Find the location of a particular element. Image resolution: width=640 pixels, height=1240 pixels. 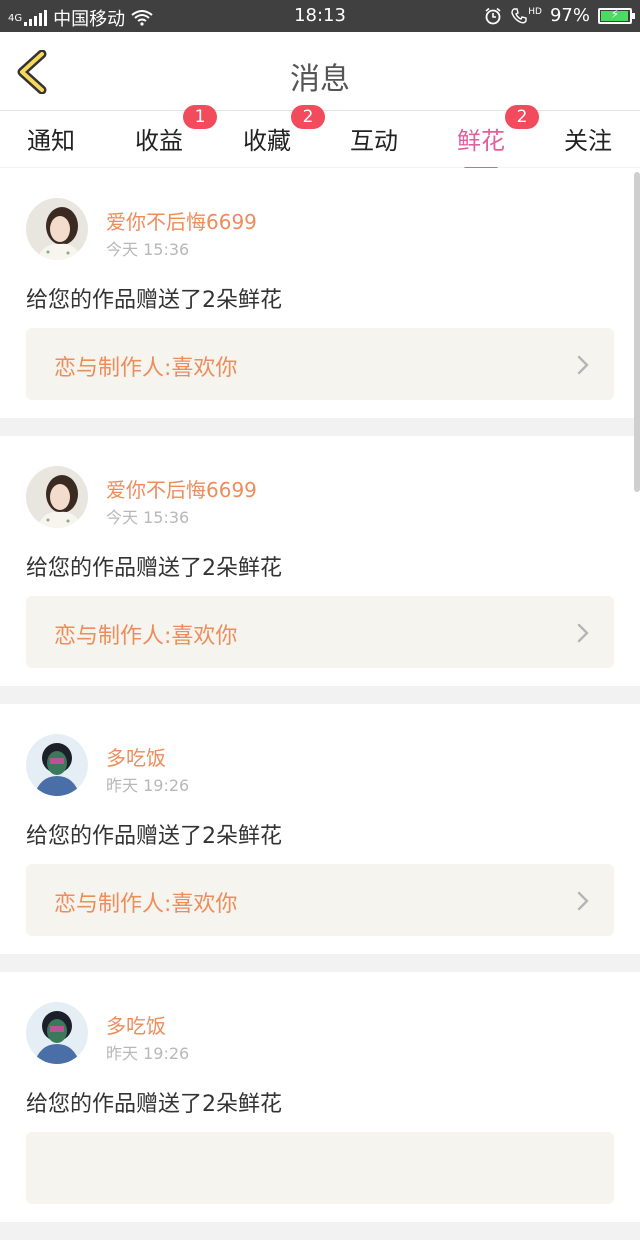

hd-label: HD is located at coordinates (535, 11).